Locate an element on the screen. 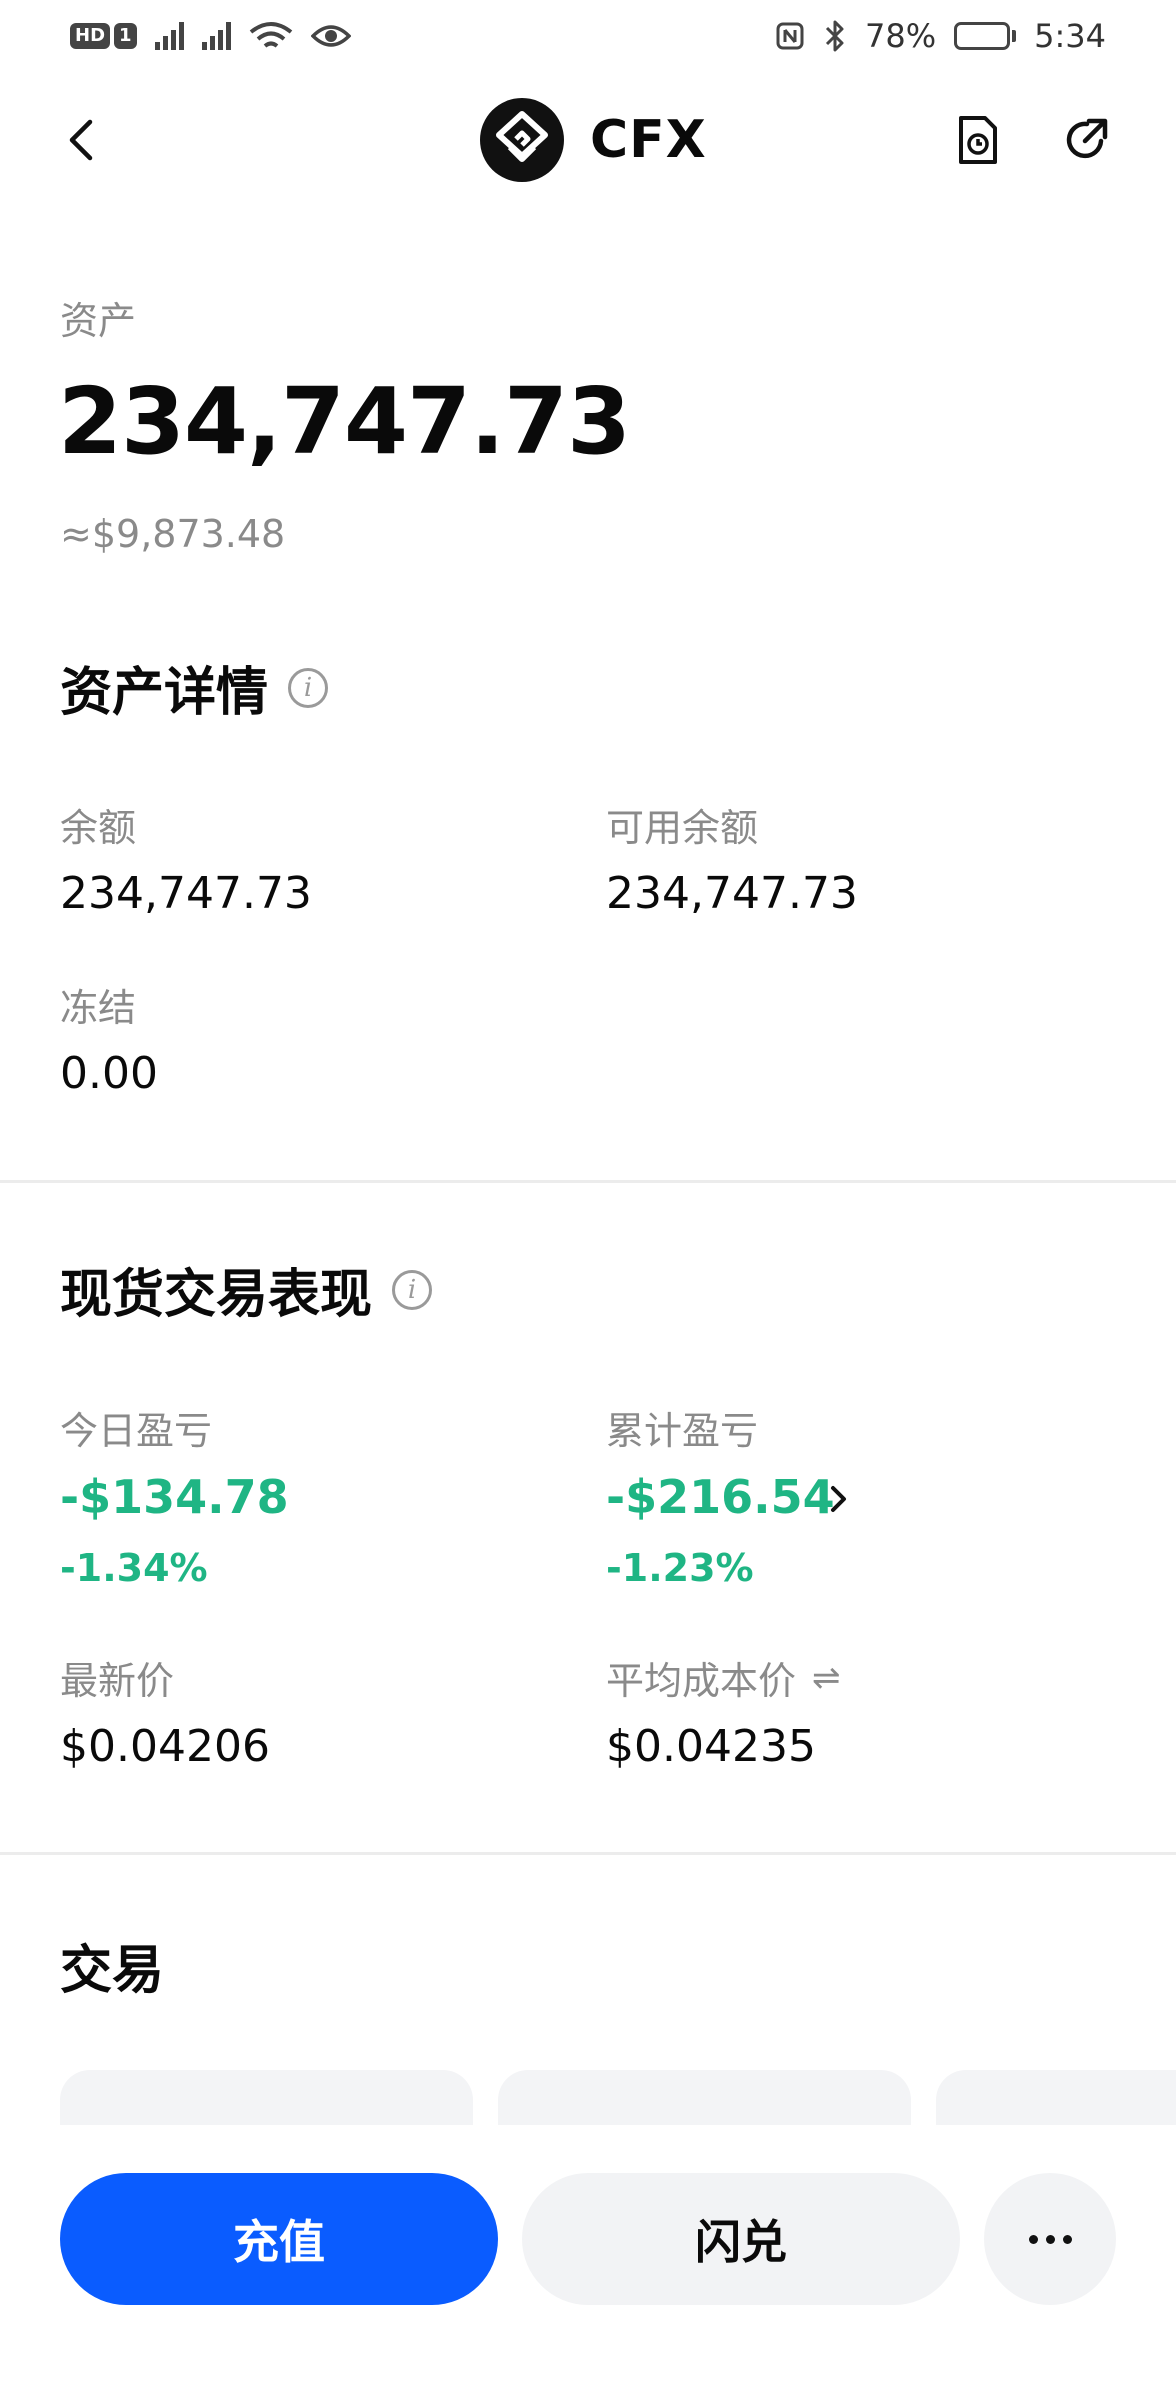 The width and height of the screenshot is (1176, 2400). asset-usd-value: ≈$9,873.48 is located at coordinates (173, 534).